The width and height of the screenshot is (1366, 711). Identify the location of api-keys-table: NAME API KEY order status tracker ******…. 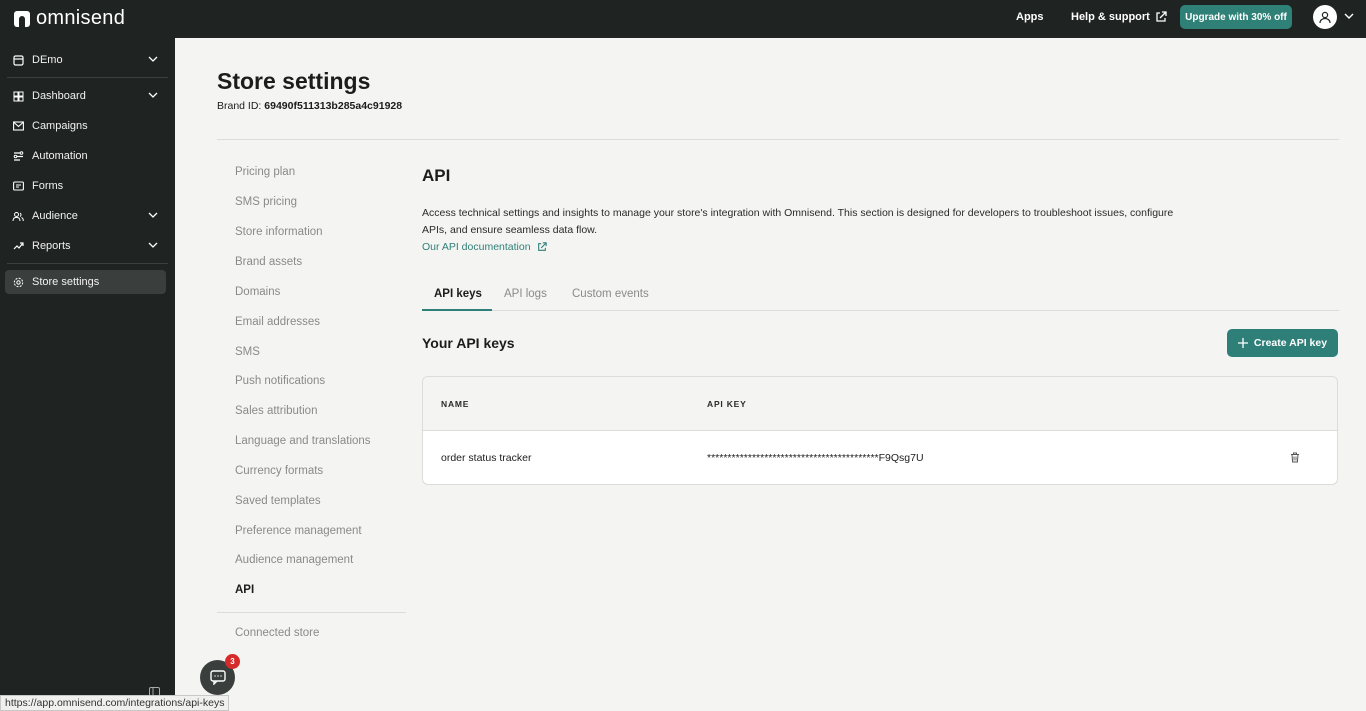
(880, 430).